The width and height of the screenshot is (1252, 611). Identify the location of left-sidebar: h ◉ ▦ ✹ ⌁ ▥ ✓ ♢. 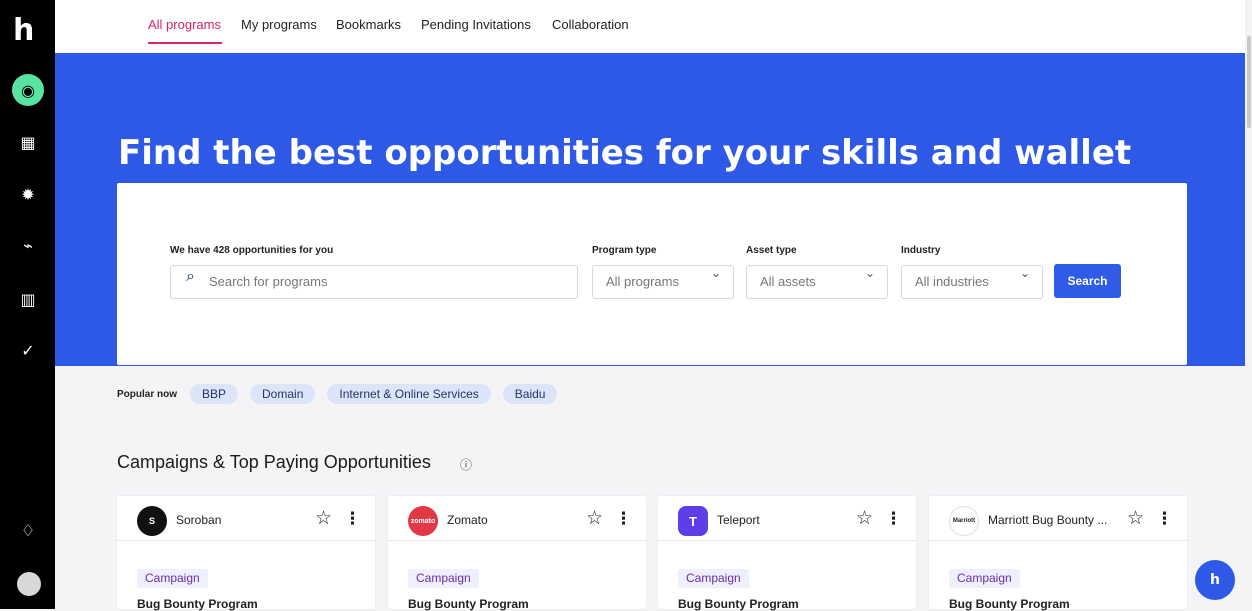
(27, 304).